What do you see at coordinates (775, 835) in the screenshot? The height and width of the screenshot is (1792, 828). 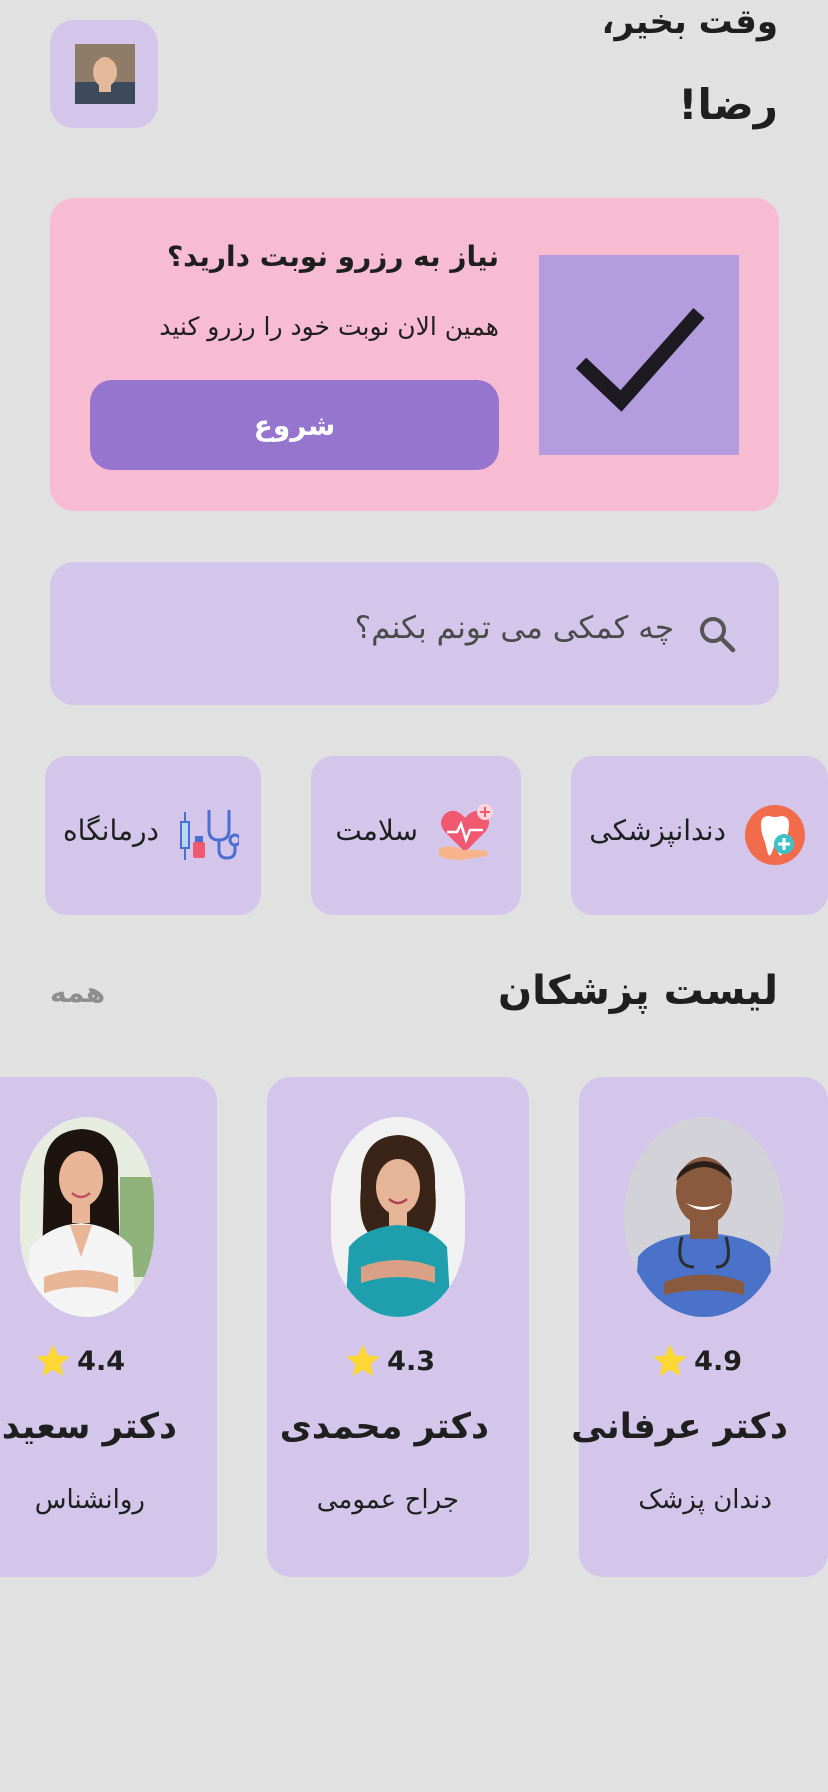 I see `tooth-icon` at bounding box center [775, 835].